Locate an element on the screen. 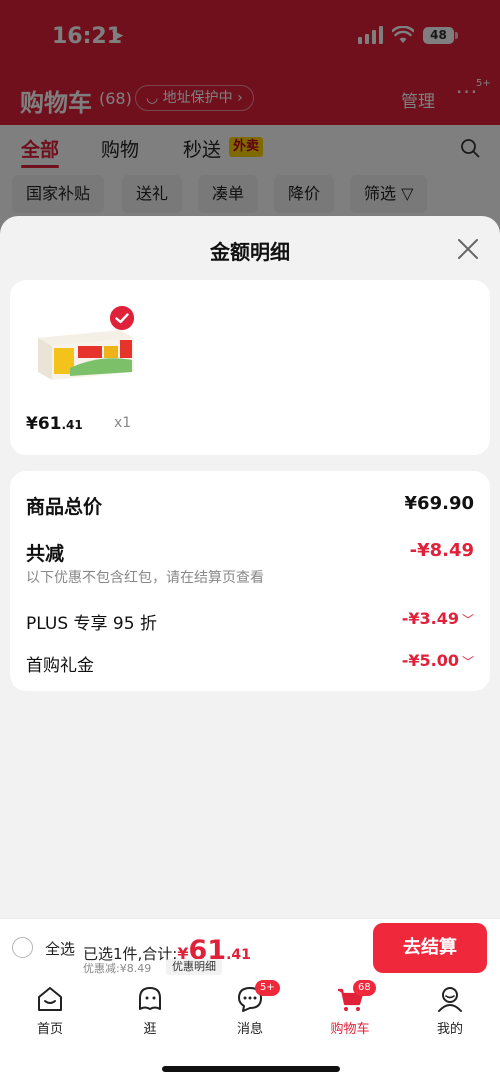  discount-amount: 优惠减:¥8.49 is located at coordinates (117, 968).